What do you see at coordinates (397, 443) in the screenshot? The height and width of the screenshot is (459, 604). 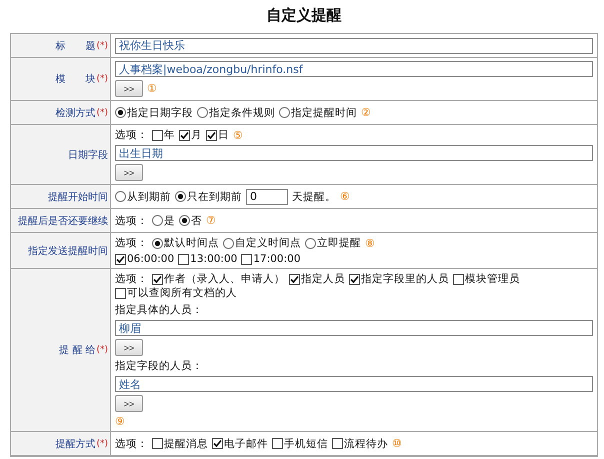 I see `note-number: ⑩` at bounding box center [397, 443].